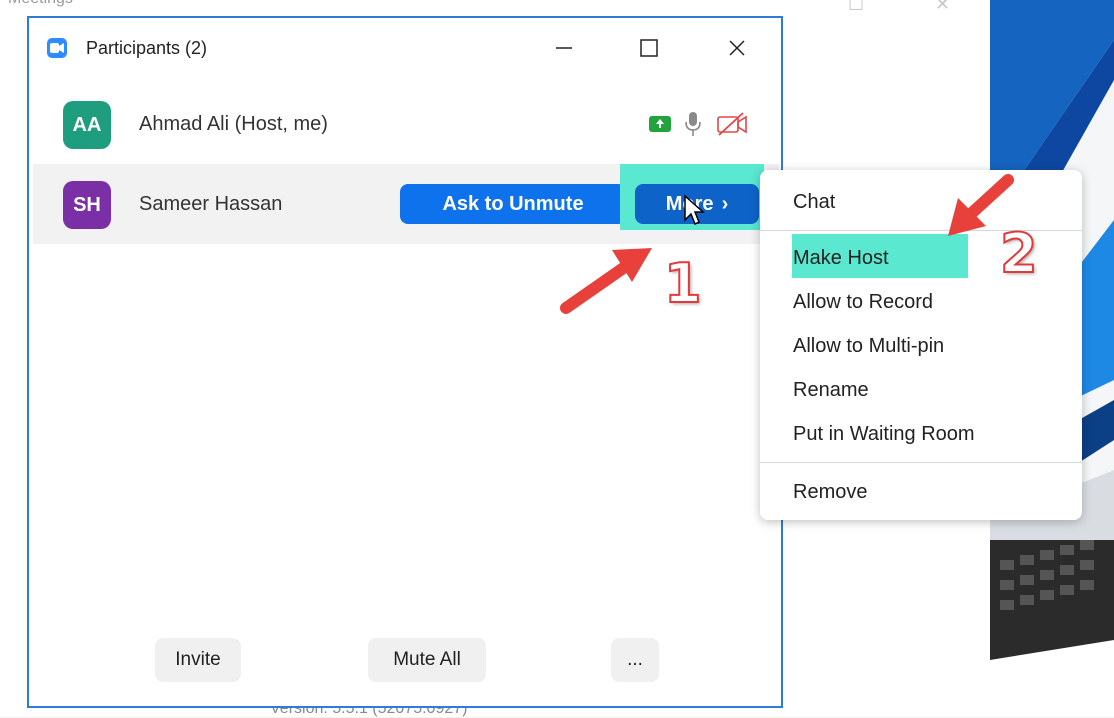  Describe the element at coordinates (57, 48) in the screenshot. I see `zoom-app-icon` at that location.